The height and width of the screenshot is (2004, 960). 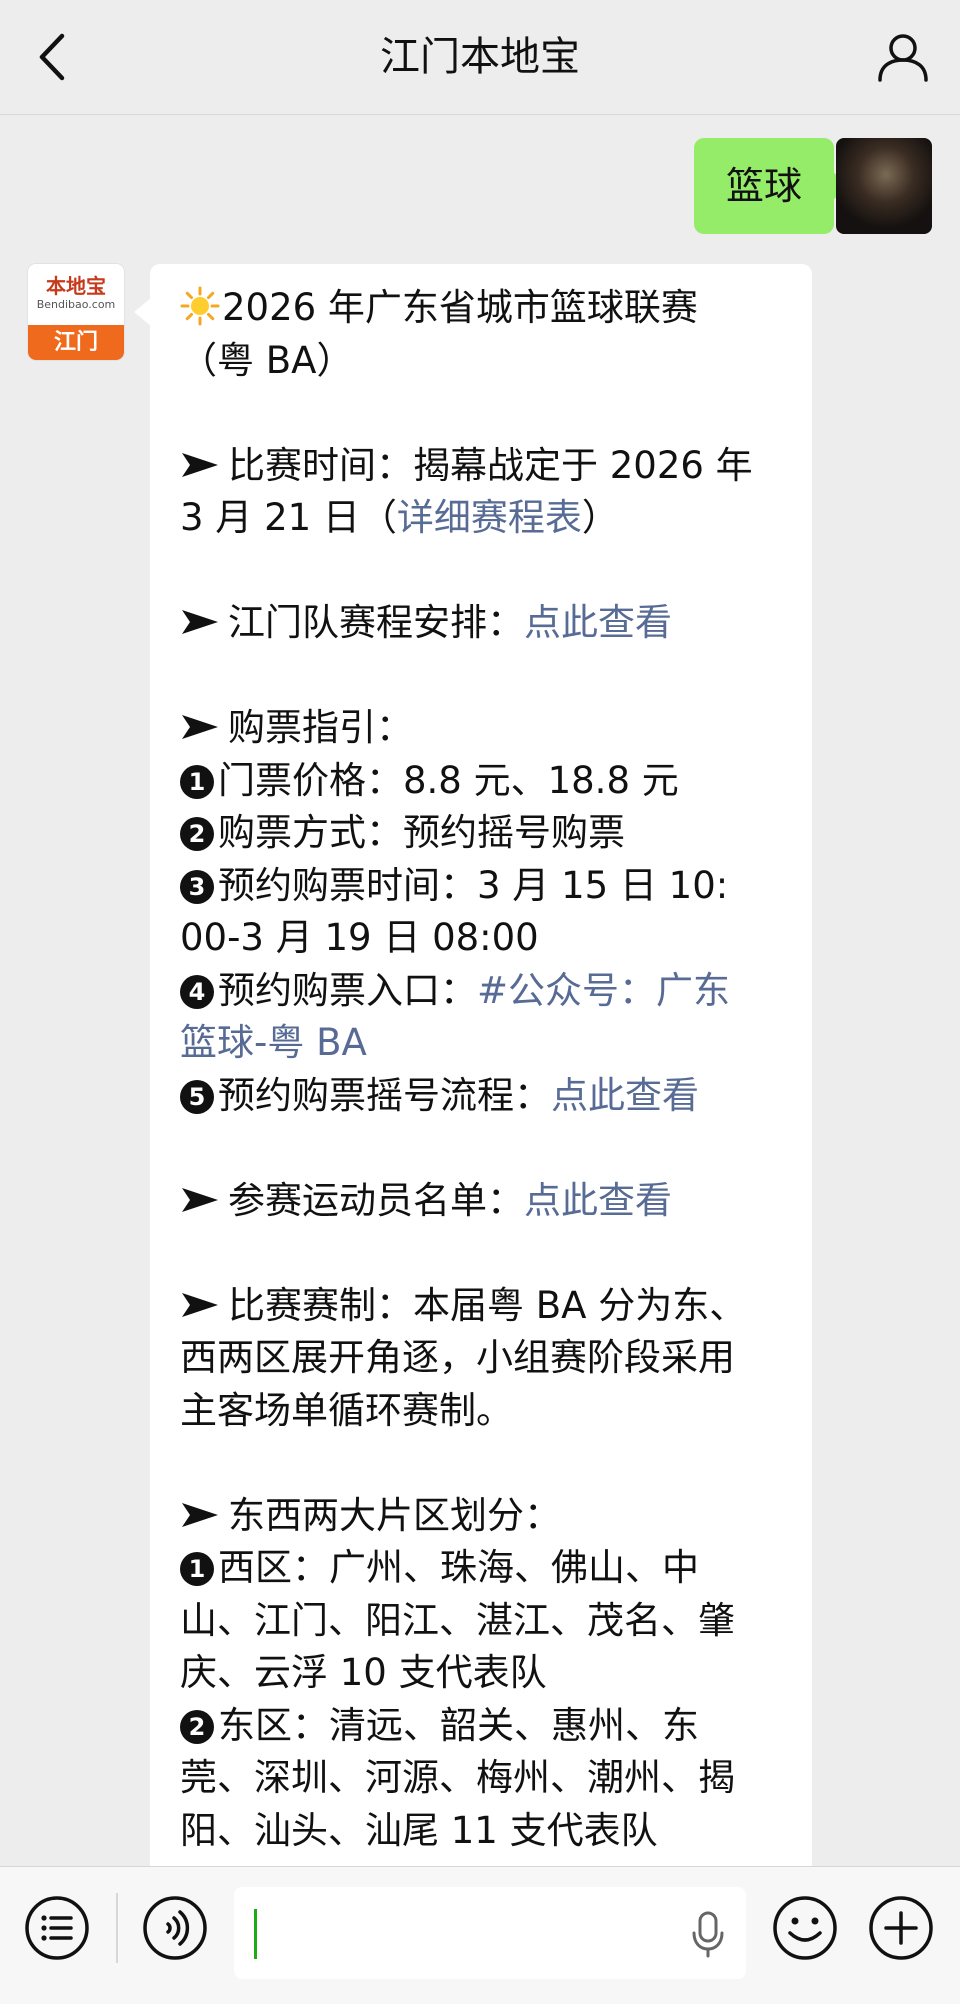 What do you see at coordinates (458, 1725) in the screenshot?
I see `message-text: 东区：清远、韶关、惠州、东` at bounding box center [458, 1725].